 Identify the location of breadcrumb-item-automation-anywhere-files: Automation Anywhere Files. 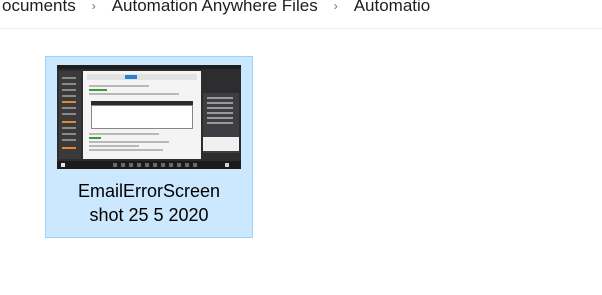
(215, 8).